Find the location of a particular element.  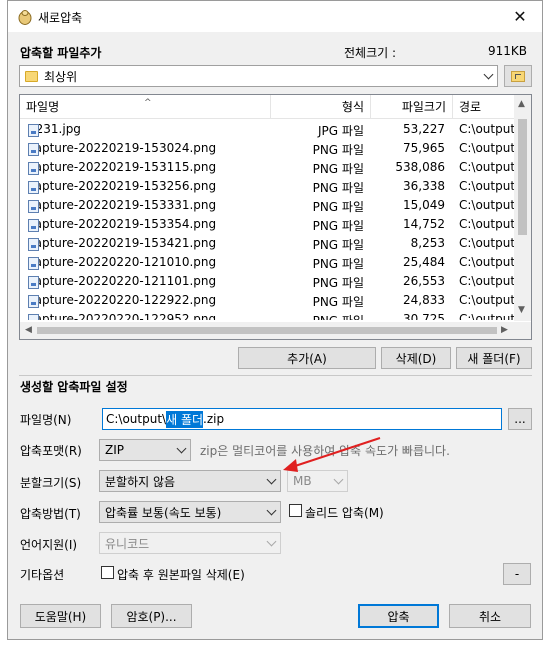

file-size: 15,049 is located at coordinates (424, 205).